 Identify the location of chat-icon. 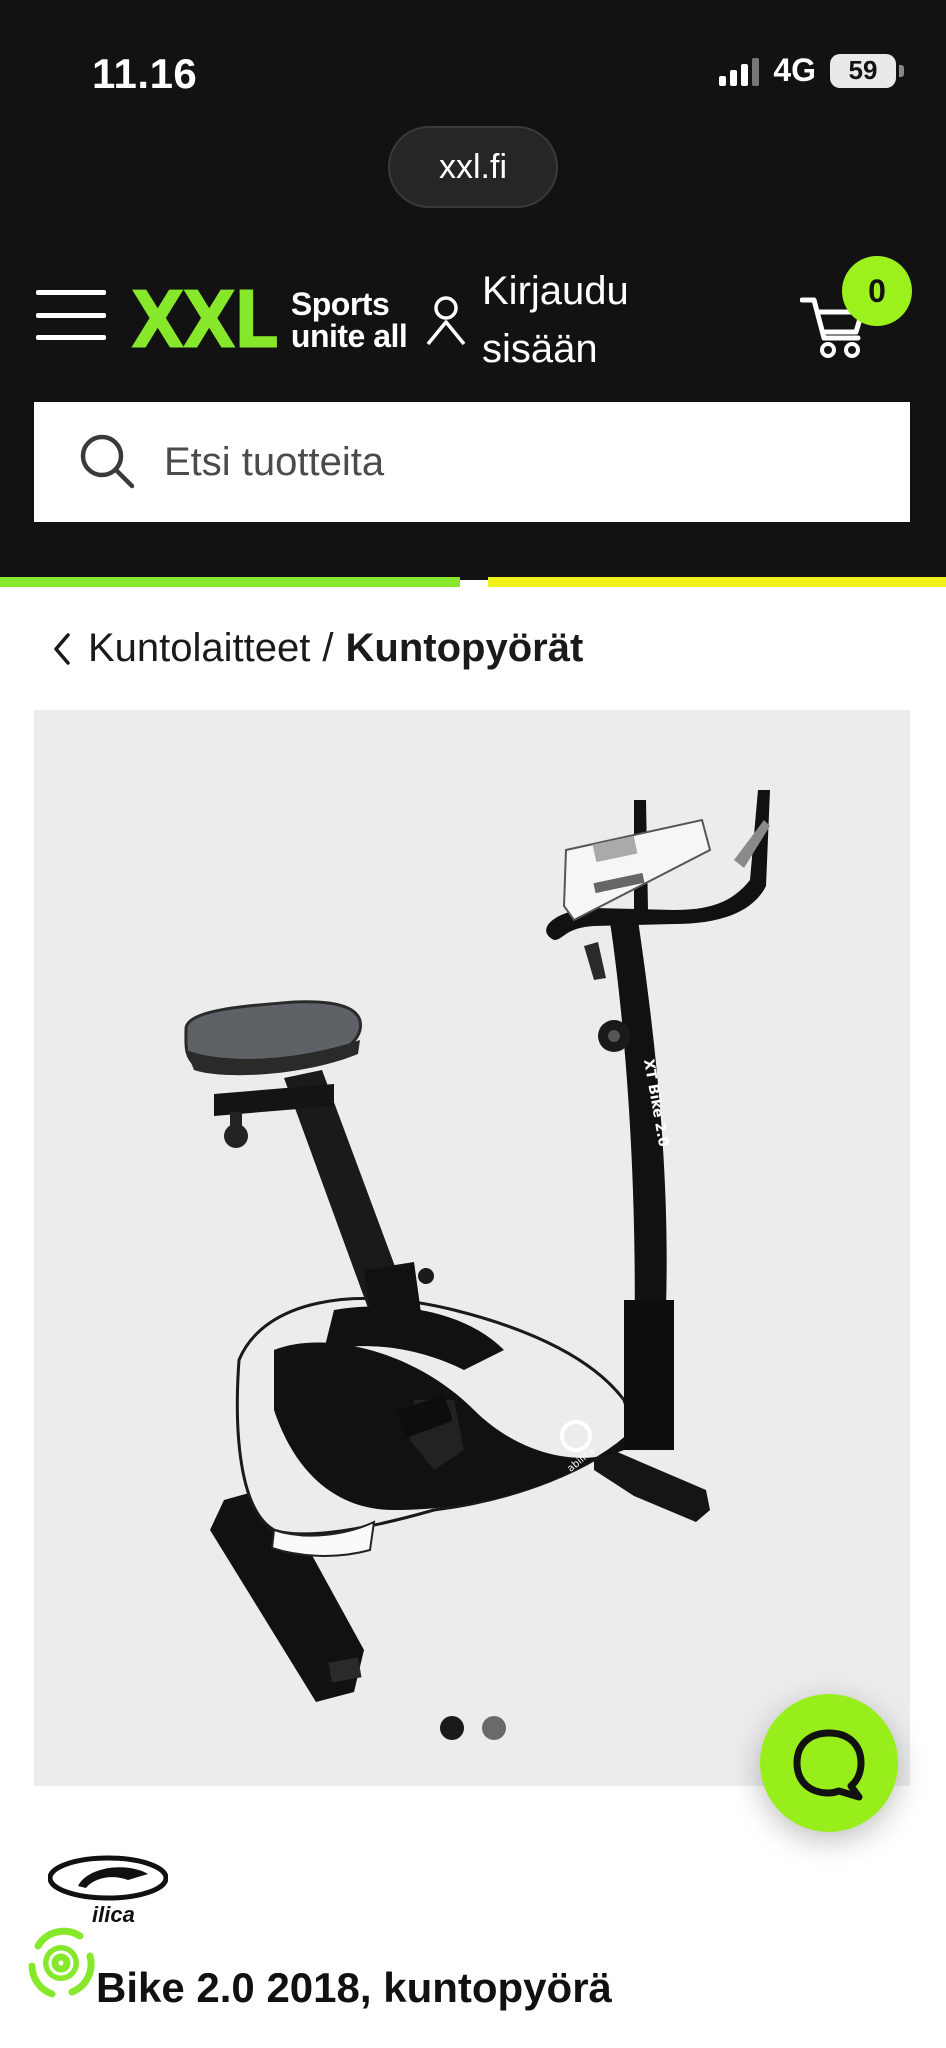
(829, 1765).